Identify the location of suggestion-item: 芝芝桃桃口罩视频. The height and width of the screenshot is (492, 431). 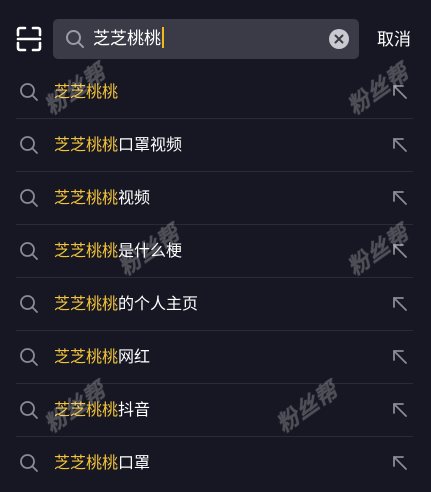
(215, 145).